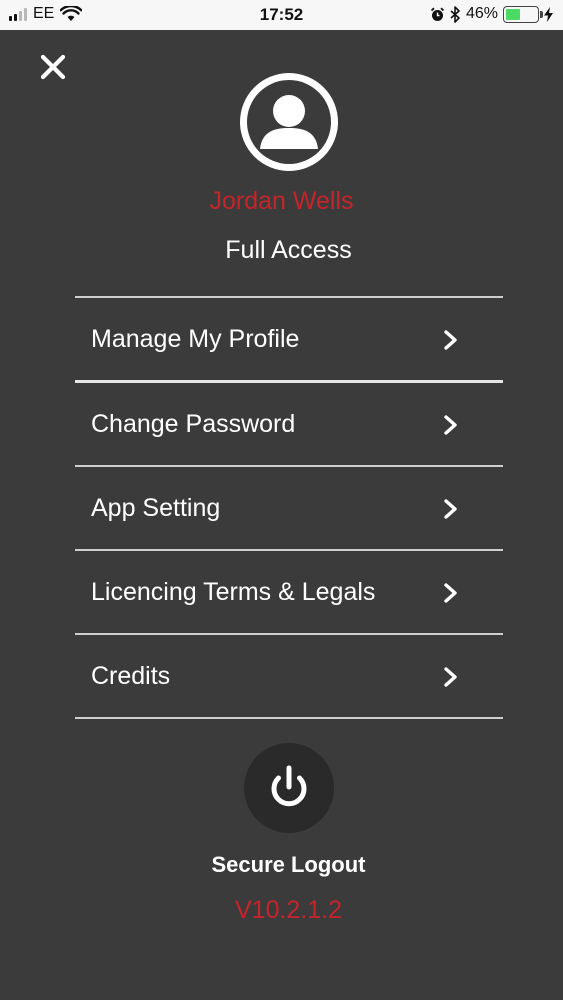  I want to click on status-right: 46%, so click(491, 14).